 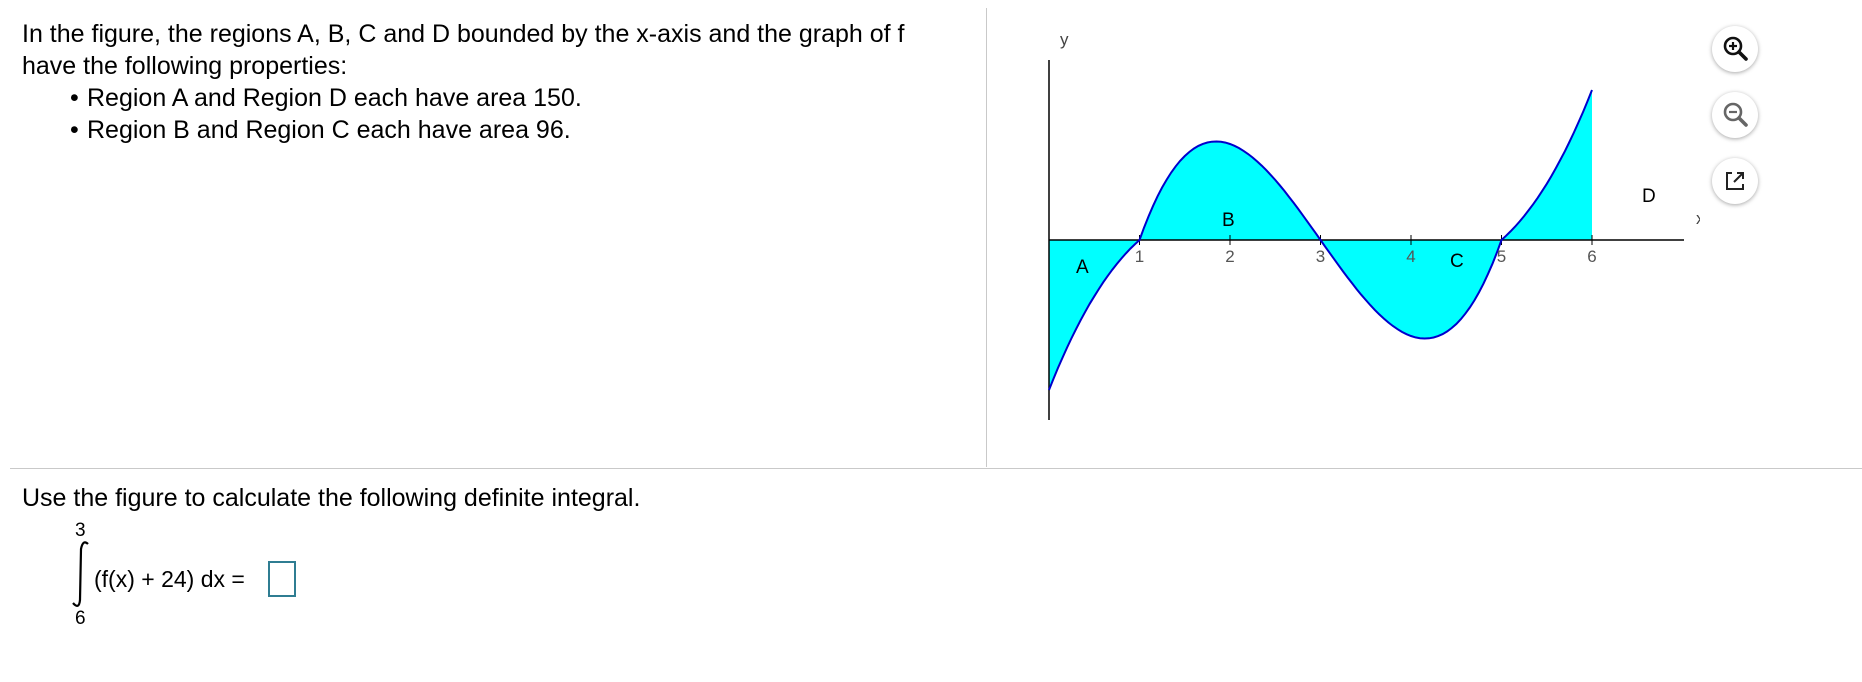 I want to click on region-d-fill, so click(x=1546, y=165).